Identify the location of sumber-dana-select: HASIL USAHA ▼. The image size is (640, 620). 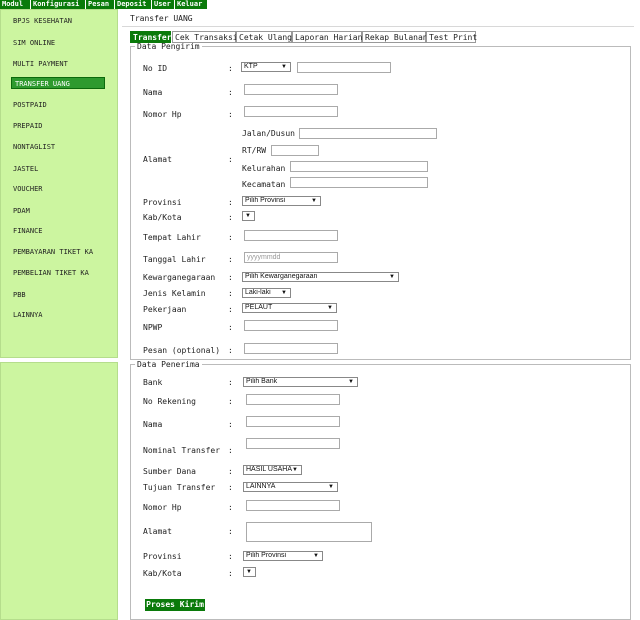
(272, 470).